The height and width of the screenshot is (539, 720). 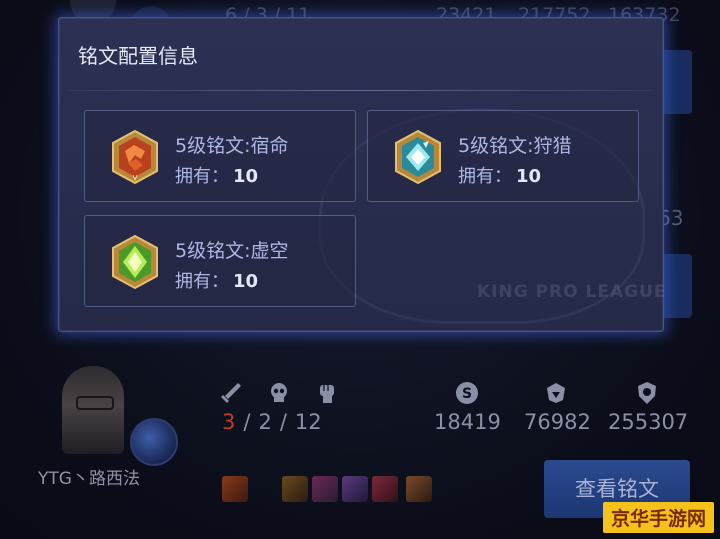 I want to click on player-stat3: 255307, so click(x=648, y=422).